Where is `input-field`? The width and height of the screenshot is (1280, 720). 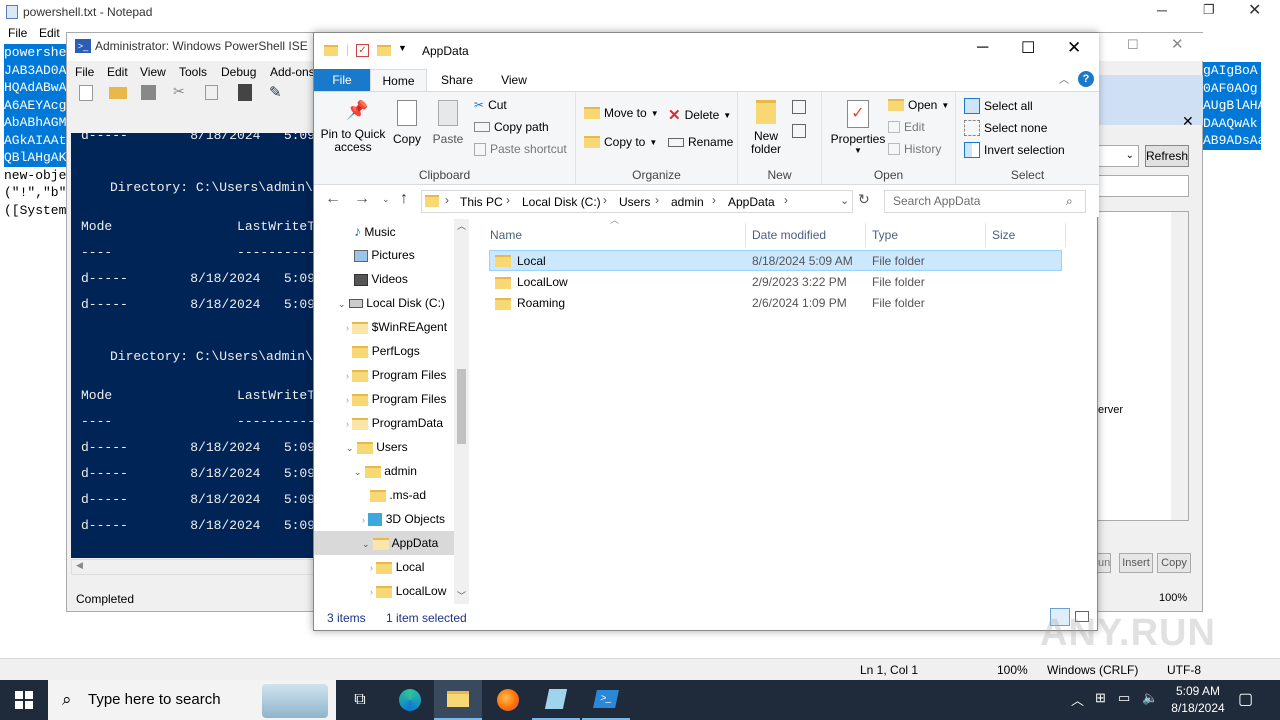 input-field is located at coordinates (1143, 186).